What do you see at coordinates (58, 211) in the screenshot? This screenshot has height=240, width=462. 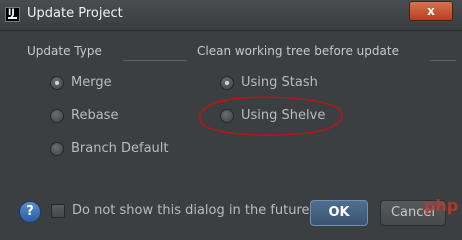 I see `dont-show-checkbox` at bounding box center [58, 211].